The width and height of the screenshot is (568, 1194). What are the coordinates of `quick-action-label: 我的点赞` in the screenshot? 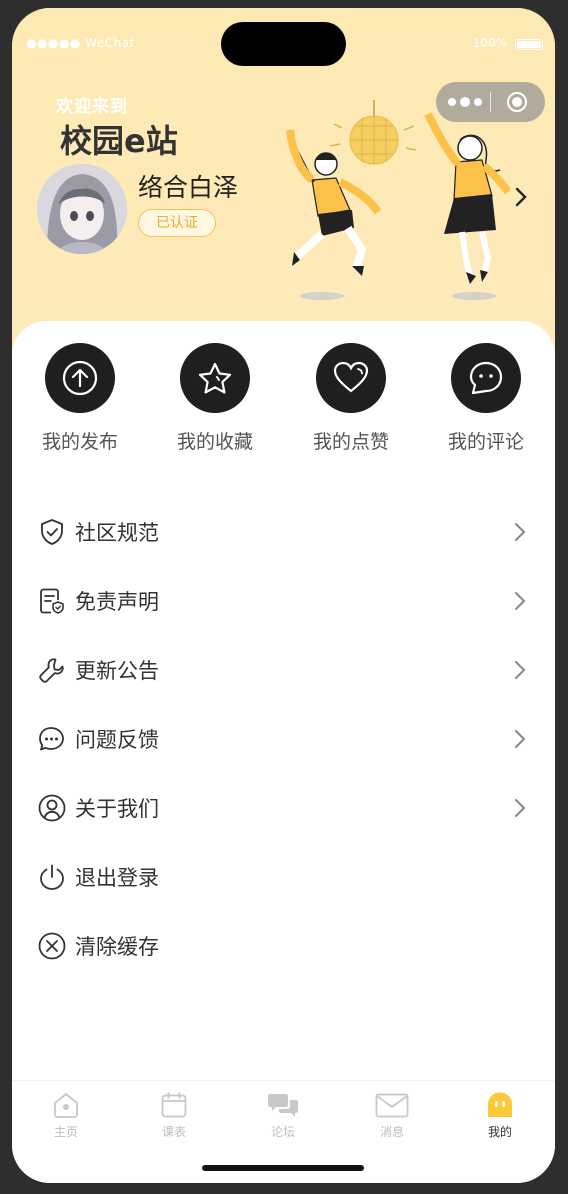 It's located at (350, 442).